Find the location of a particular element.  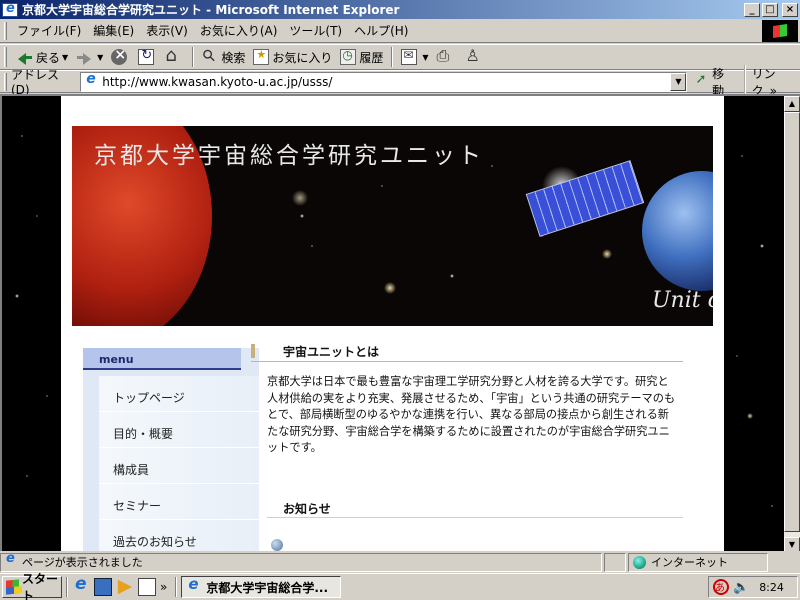

print-button is located at coordinates (446, 57).